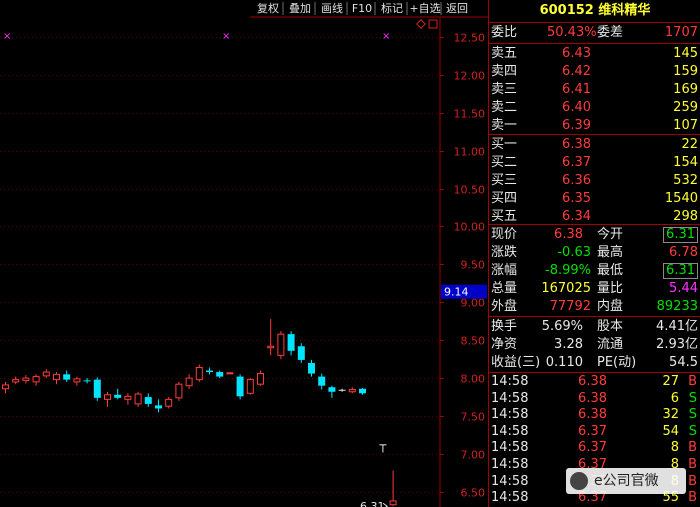 This screenshot has height=507, width=700. Describe the element at coordinates (470, 76) in the screenshot. I see `y-tick-label: 12.00` at that location.